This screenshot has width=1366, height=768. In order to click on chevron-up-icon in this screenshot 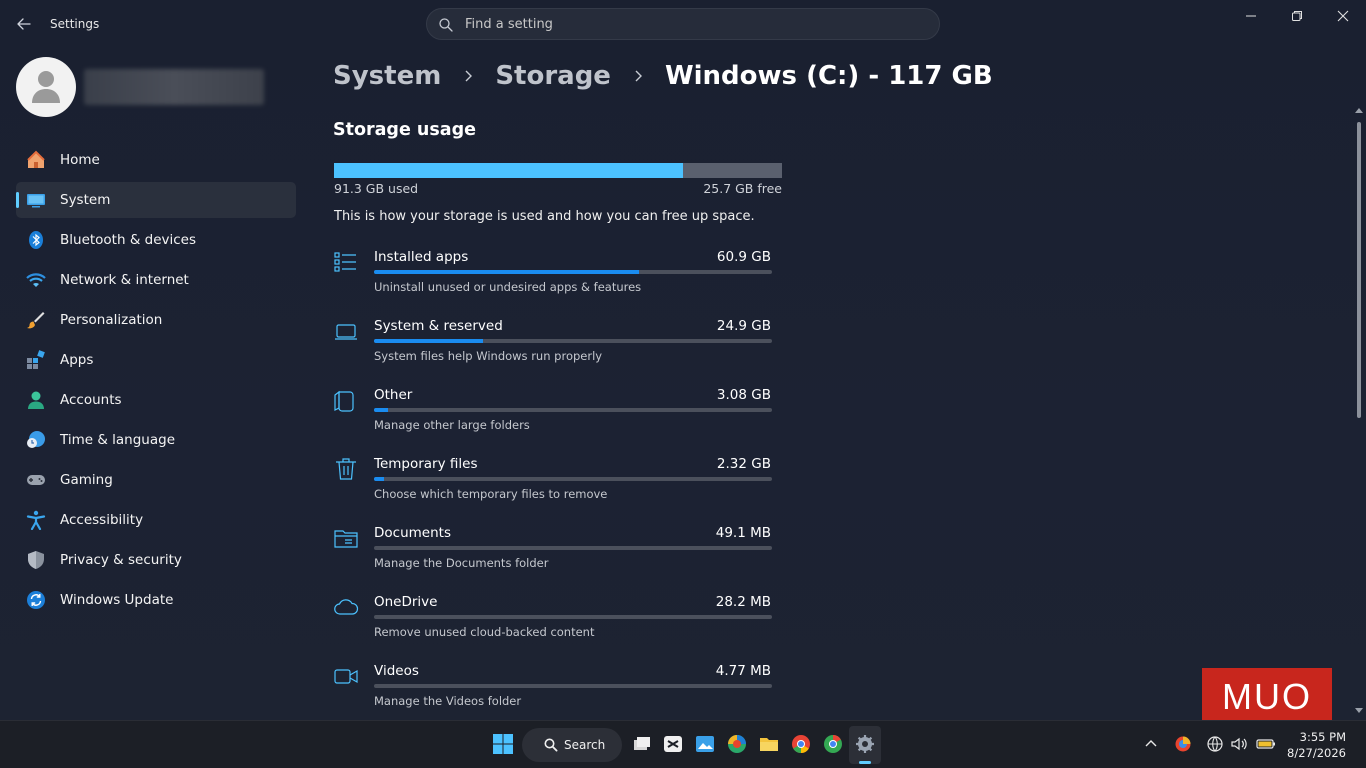, I will do `click(1151, 744)`.